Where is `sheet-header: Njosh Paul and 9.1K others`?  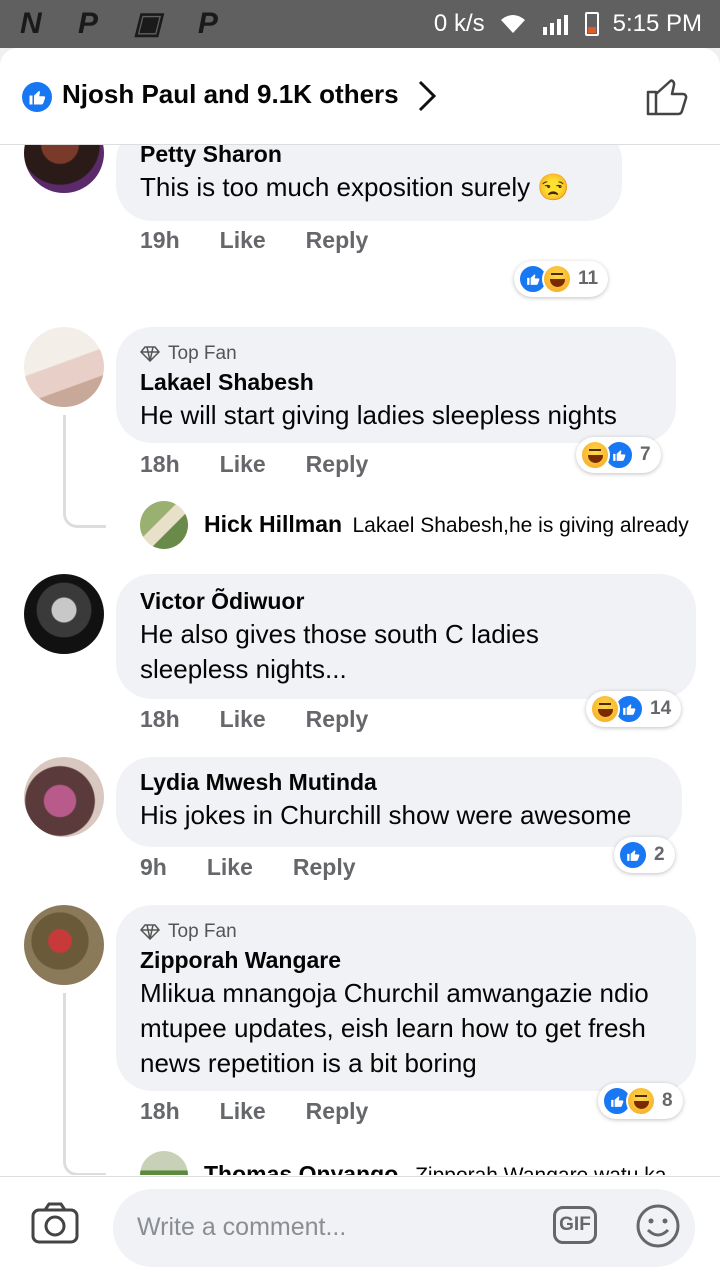
sheet-header: Njosh Paul and 9.1K others is located at coordinates (360, 96).